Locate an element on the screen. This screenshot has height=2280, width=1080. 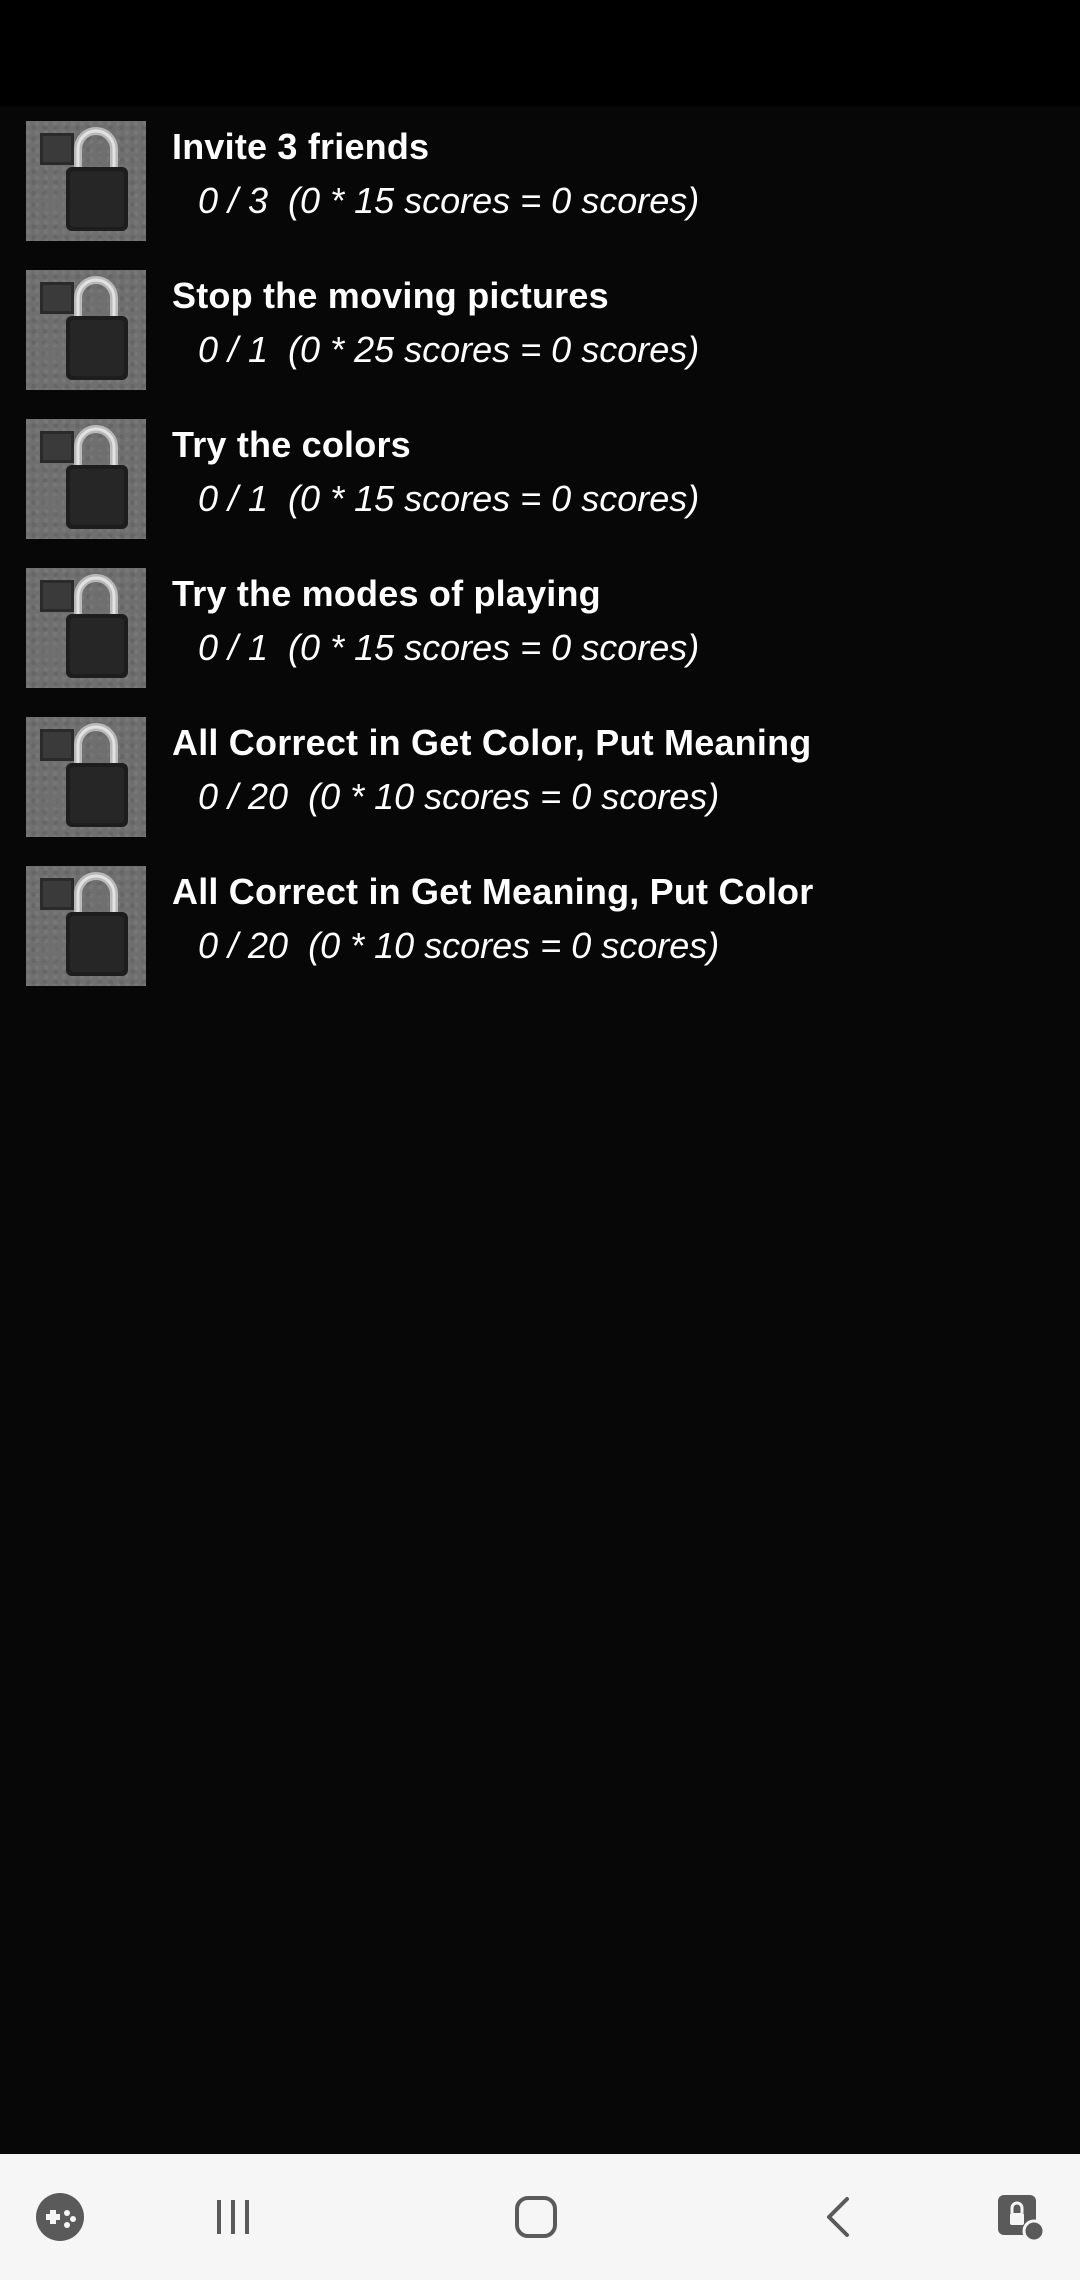
screen-lock-icon is located at coordinates (1022, 2219).